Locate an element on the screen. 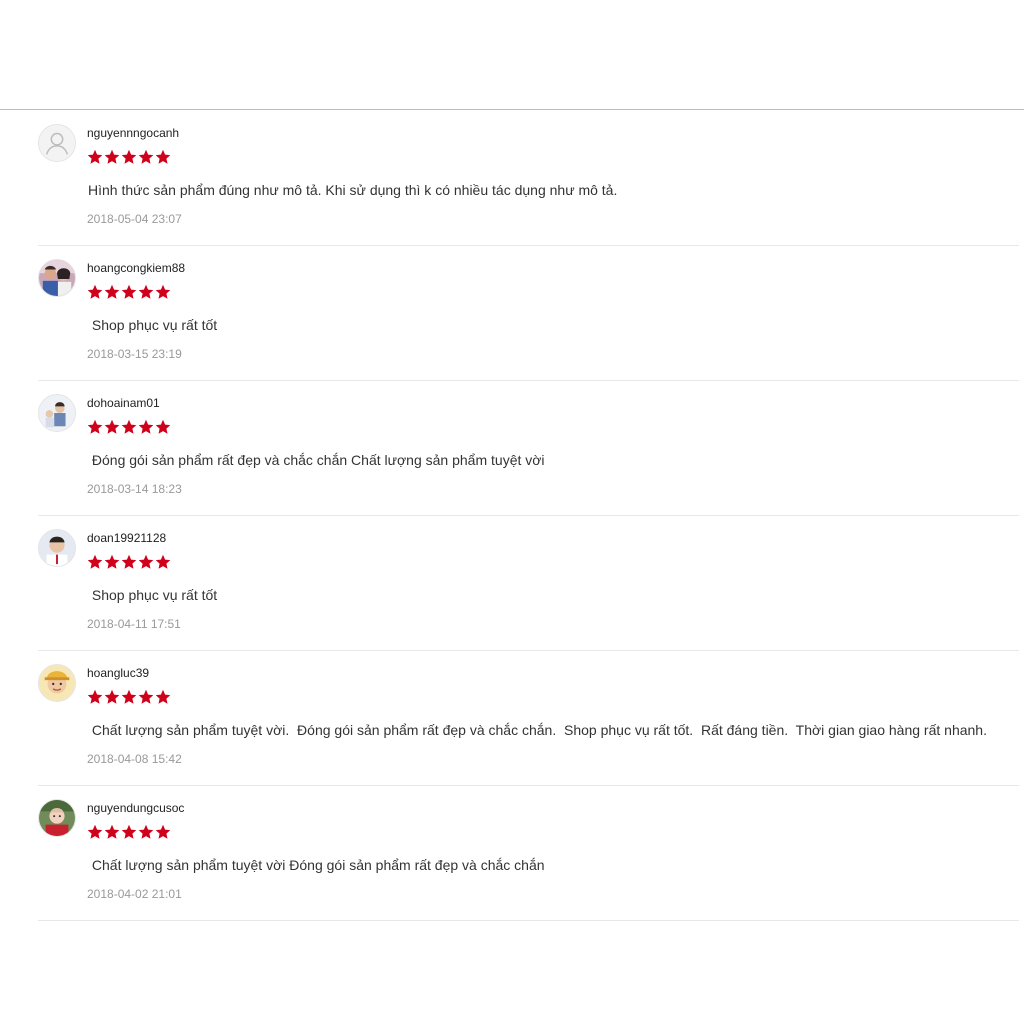 The height and width of the screenshot is (1024, 1024). review-timestamp: 2018-04-11 17:51 is located at coordinates (134, 624).